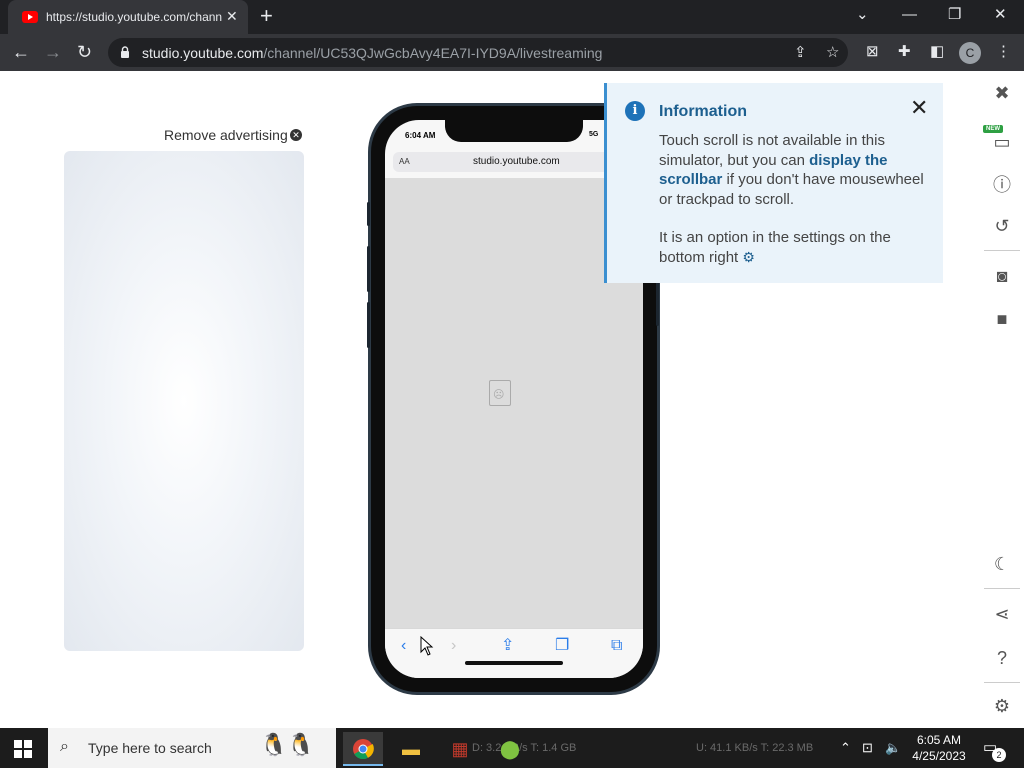 This screenshot has height=771, width=1024. Describe the element at coordinates (226, 135) in the screenshot. I see `remove-advertising-link: Remove advertising` at that location.